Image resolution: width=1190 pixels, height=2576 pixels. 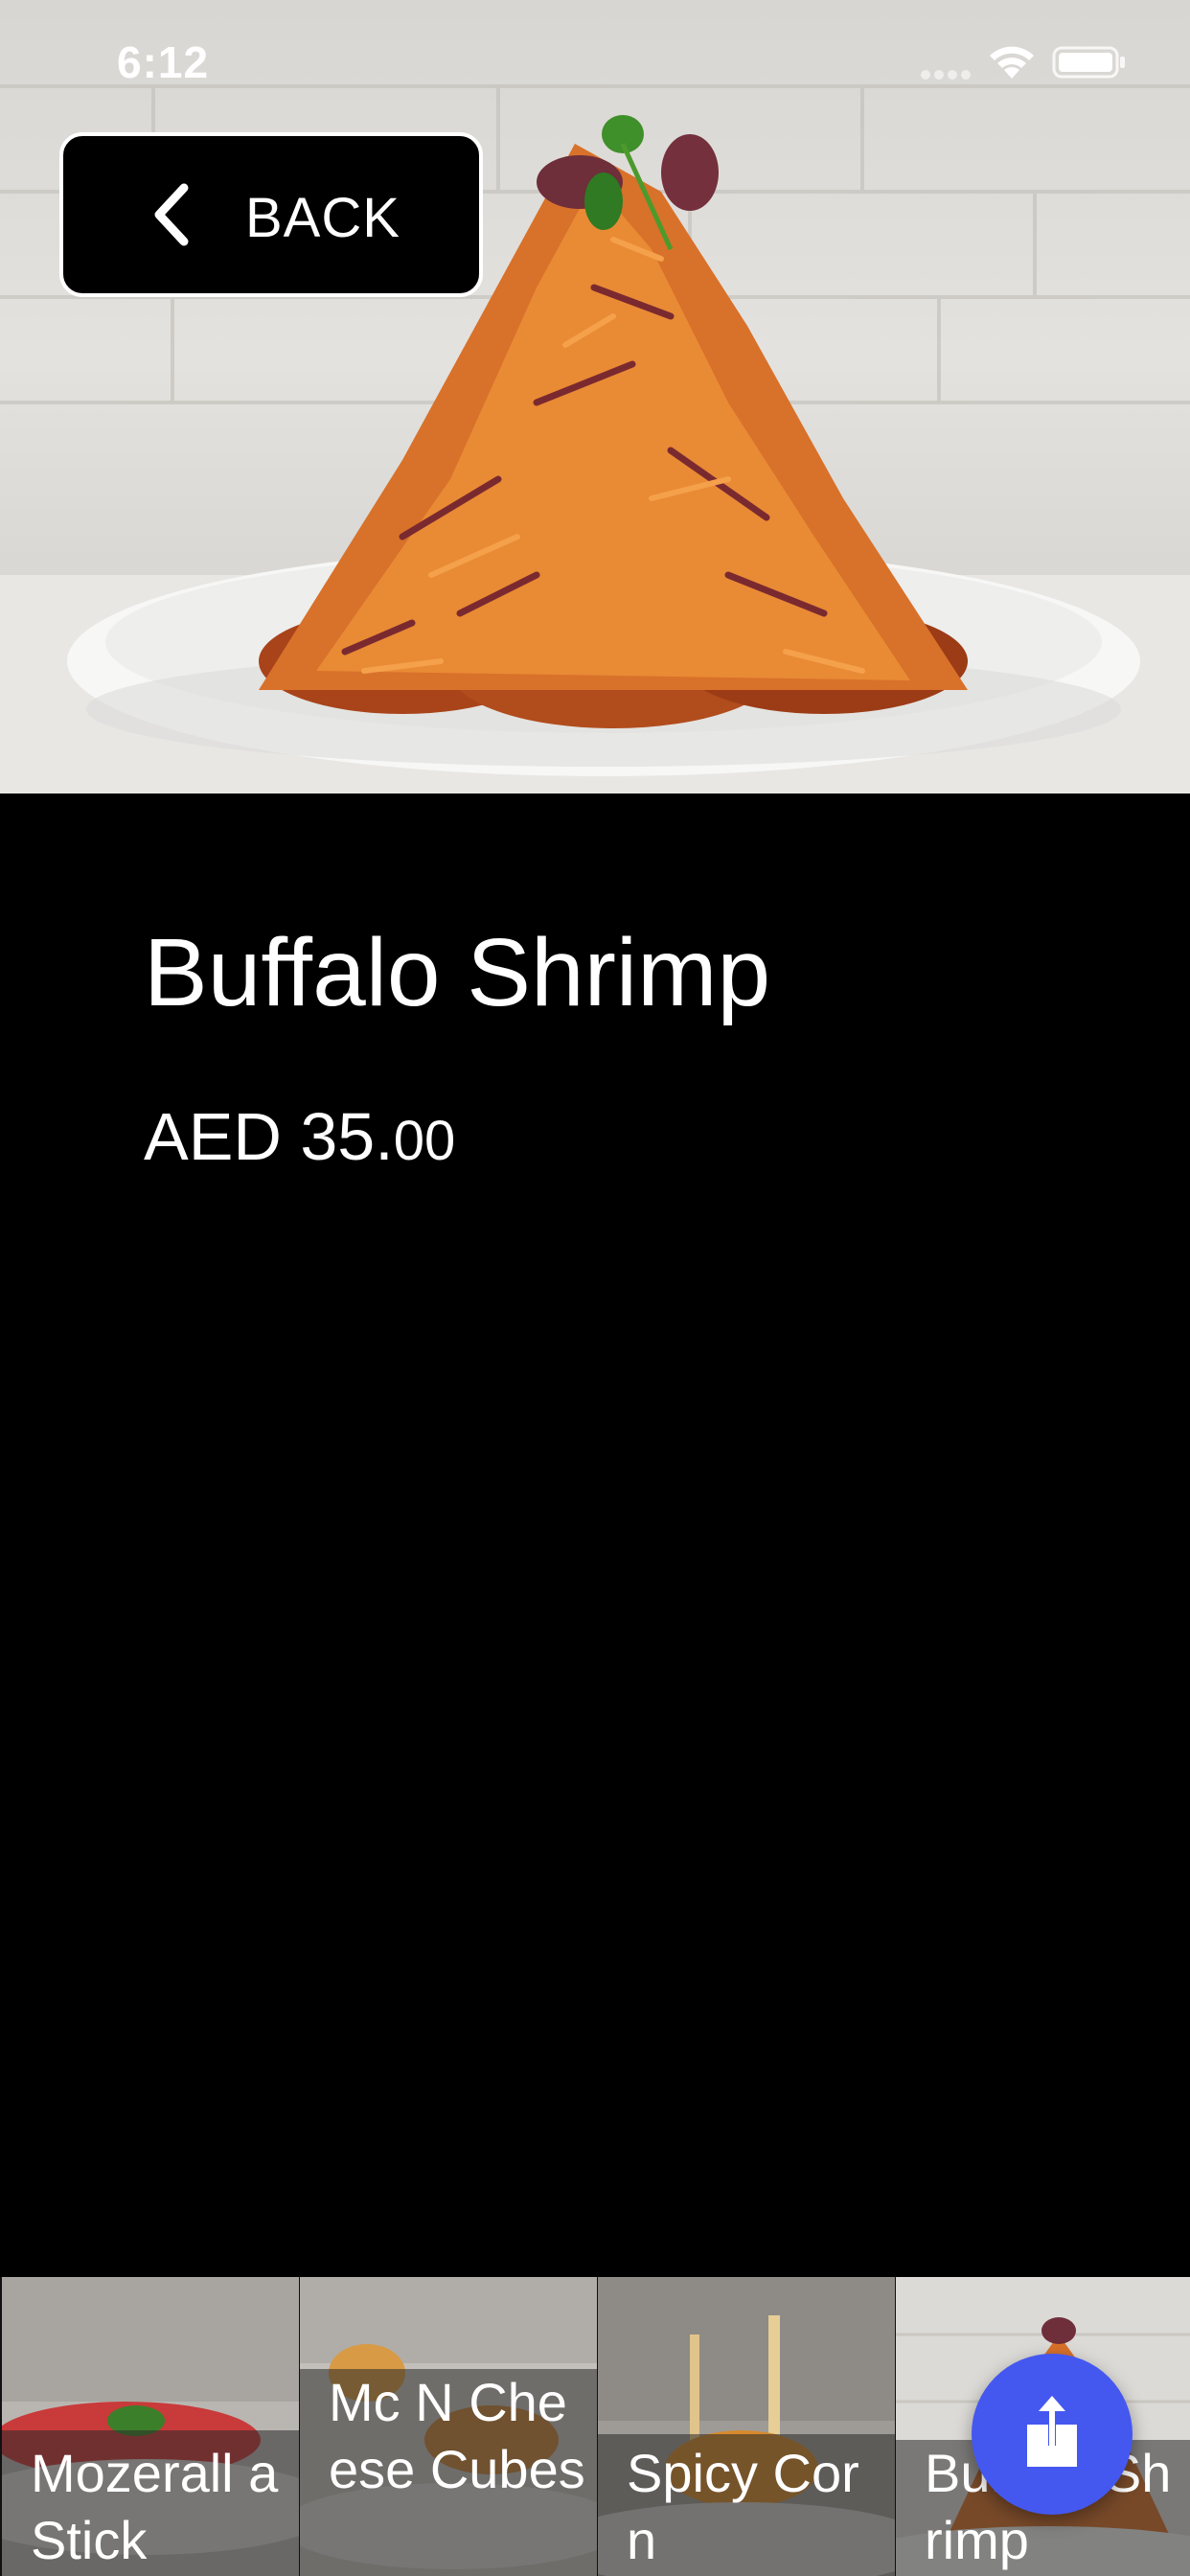 I want to click on carousel-item-label: Mozerall a Stick, so click(x=155, y=2506).